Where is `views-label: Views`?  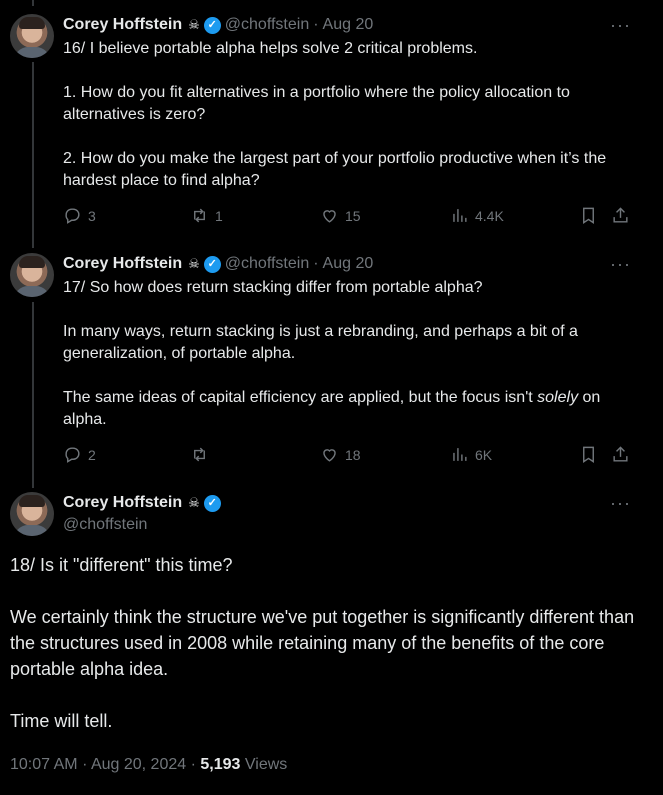 views-label: Views is located at coordinates (266, 764).